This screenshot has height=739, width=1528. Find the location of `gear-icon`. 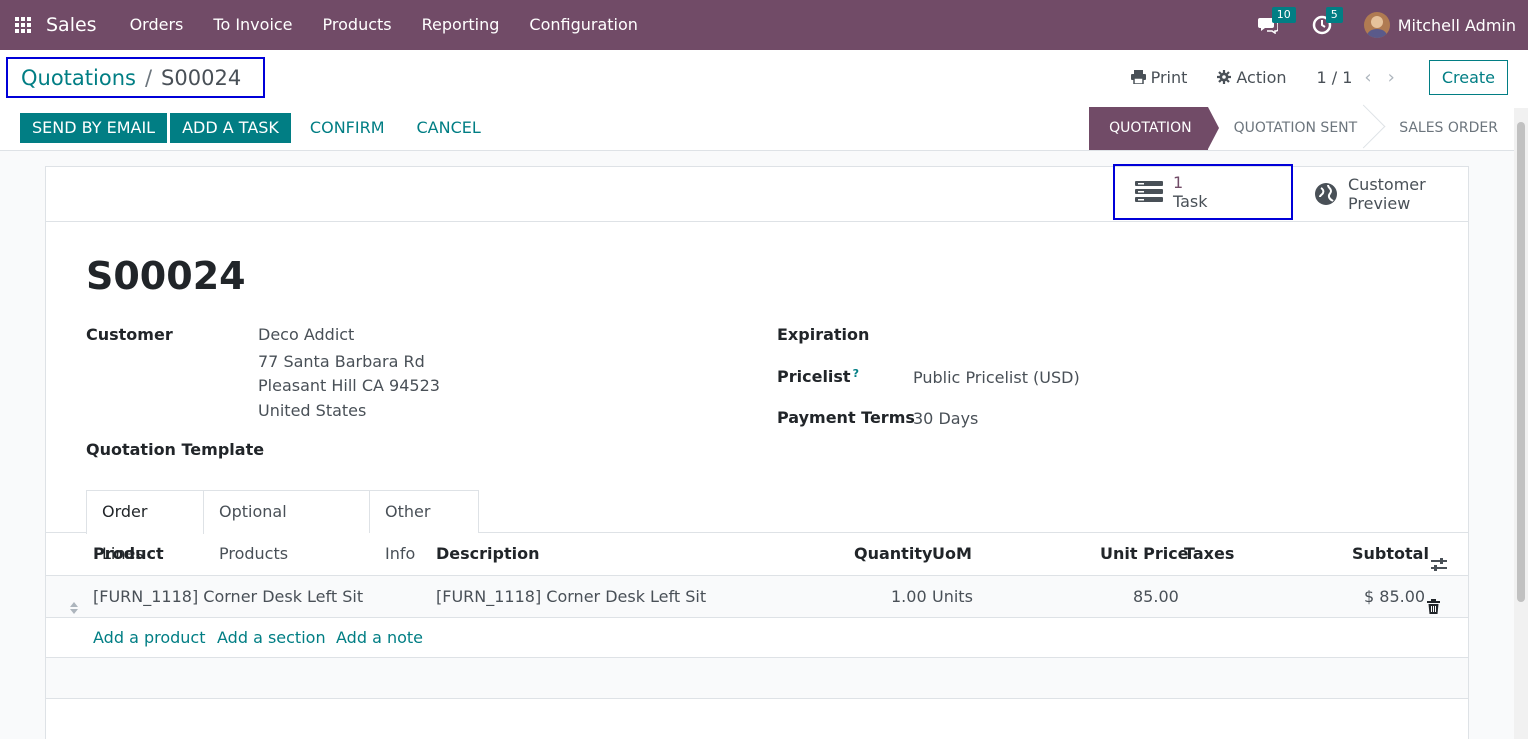

gear-icon is located at coordinates (1224, 77).